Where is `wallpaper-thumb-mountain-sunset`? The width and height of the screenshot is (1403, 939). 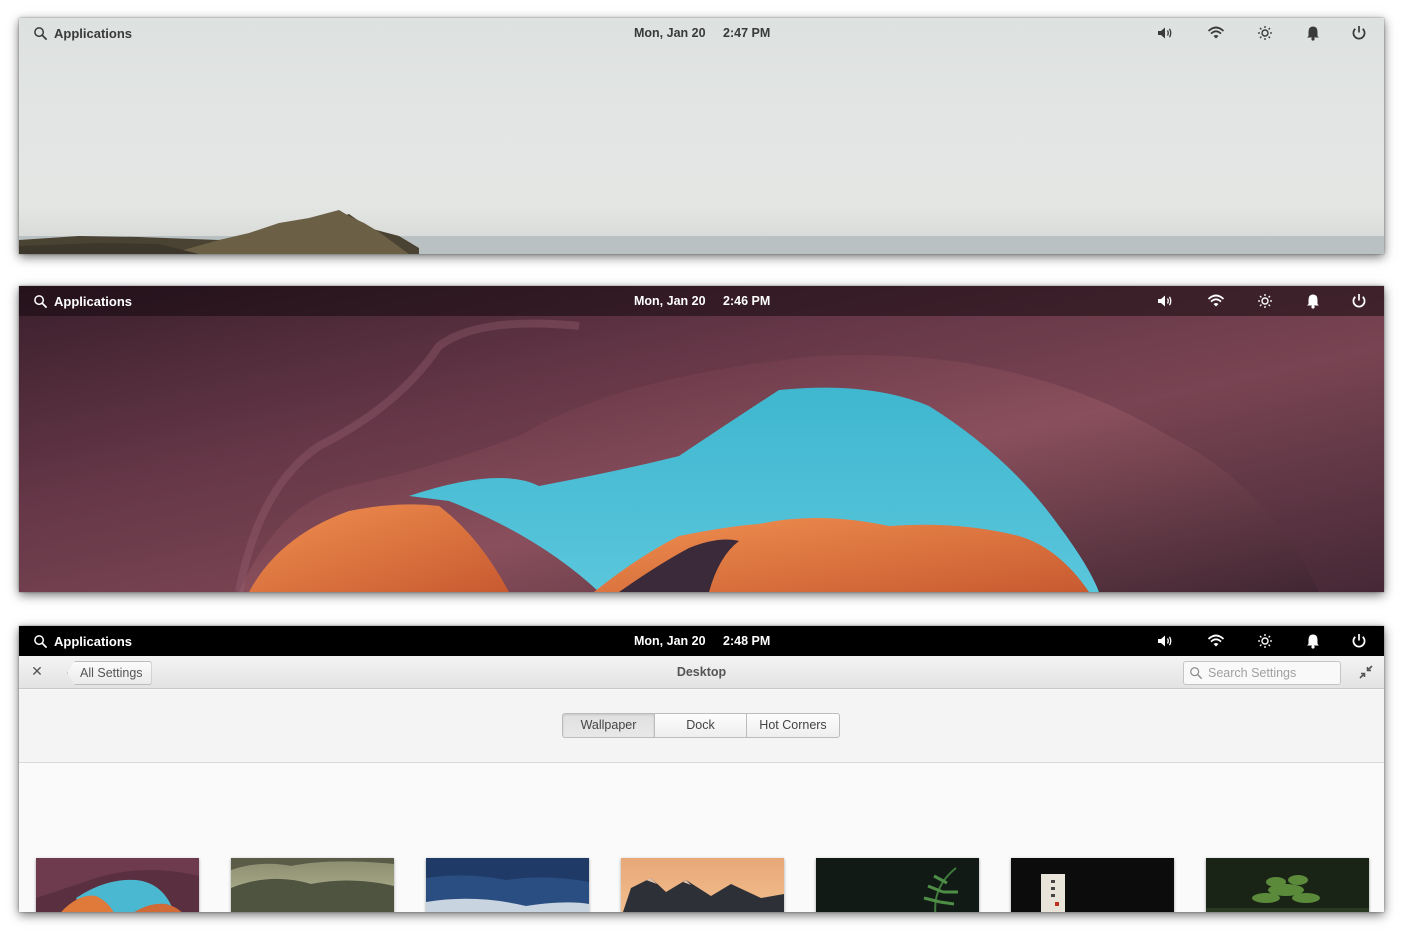 wallpaper-thumb-mountain-sunset is located at coordinates (702, 885).